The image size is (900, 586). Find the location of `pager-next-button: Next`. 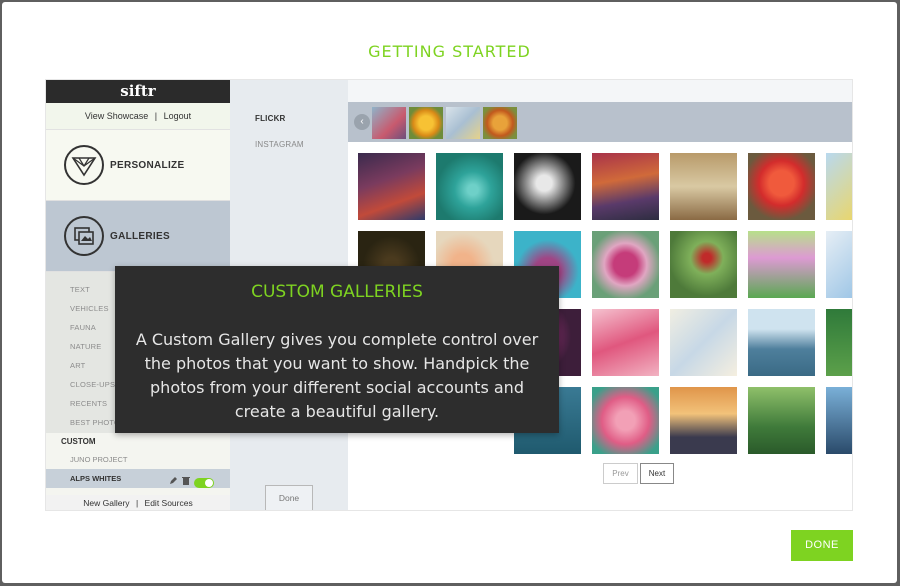

pager-next-button: Next is located at coordinates (657, 473).